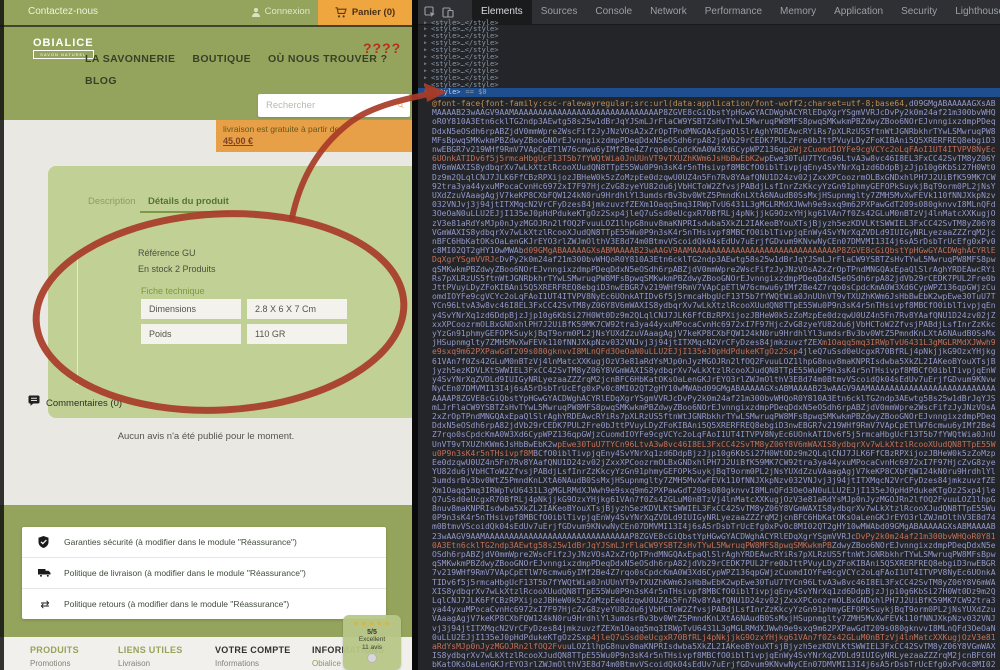  Describe the element at coordinates (54, 656) in the screenshot. I see `footer-col-produits: PRODUITS Promotions` at that location.